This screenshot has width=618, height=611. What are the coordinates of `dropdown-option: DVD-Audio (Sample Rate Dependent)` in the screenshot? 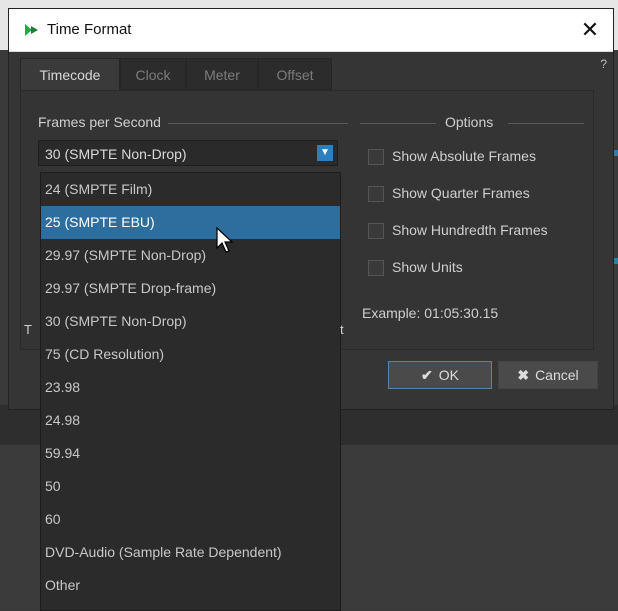 It's located at (190, 552).